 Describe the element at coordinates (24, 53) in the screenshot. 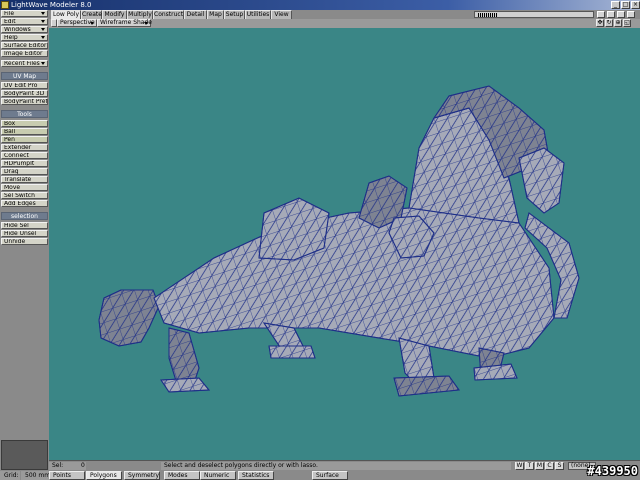

I see `image-editor-button: Image Editor` at that location.